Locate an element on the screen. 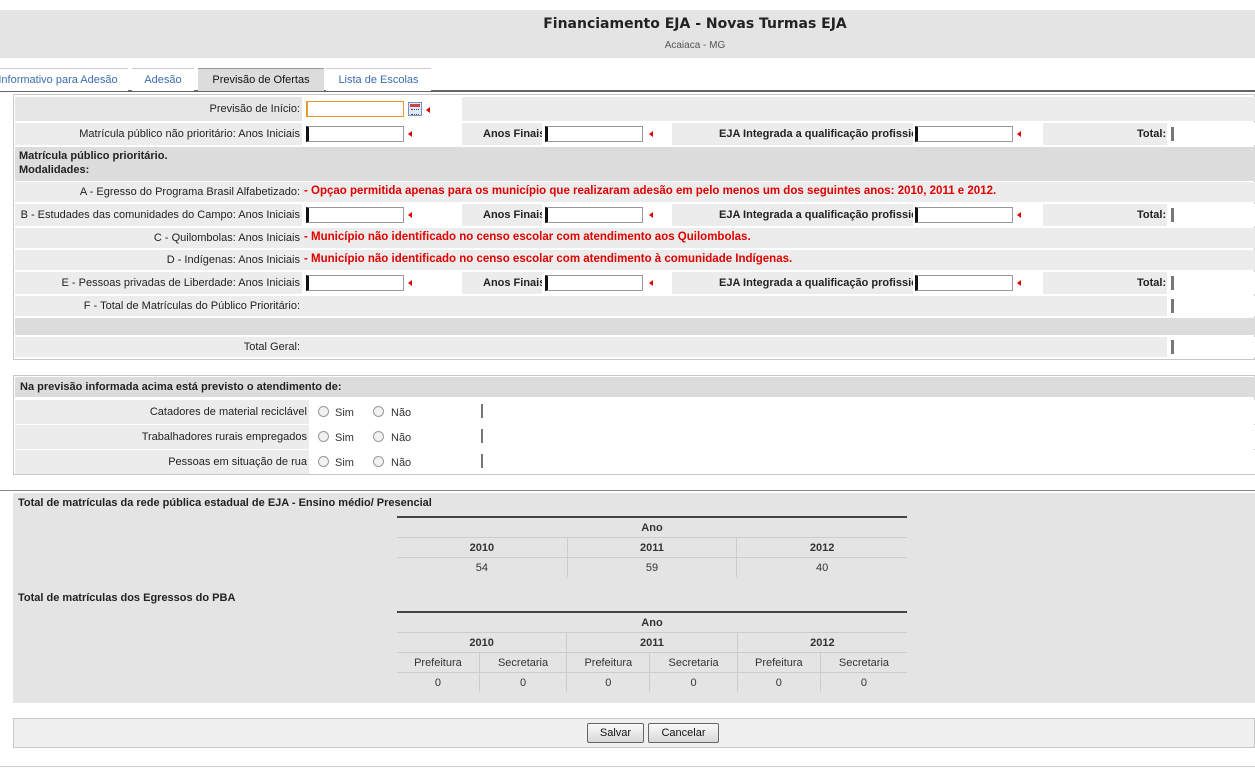 This screenshot has height=771, width=1255. tab-adesao: Adesão is located at coordinates (163, 79).